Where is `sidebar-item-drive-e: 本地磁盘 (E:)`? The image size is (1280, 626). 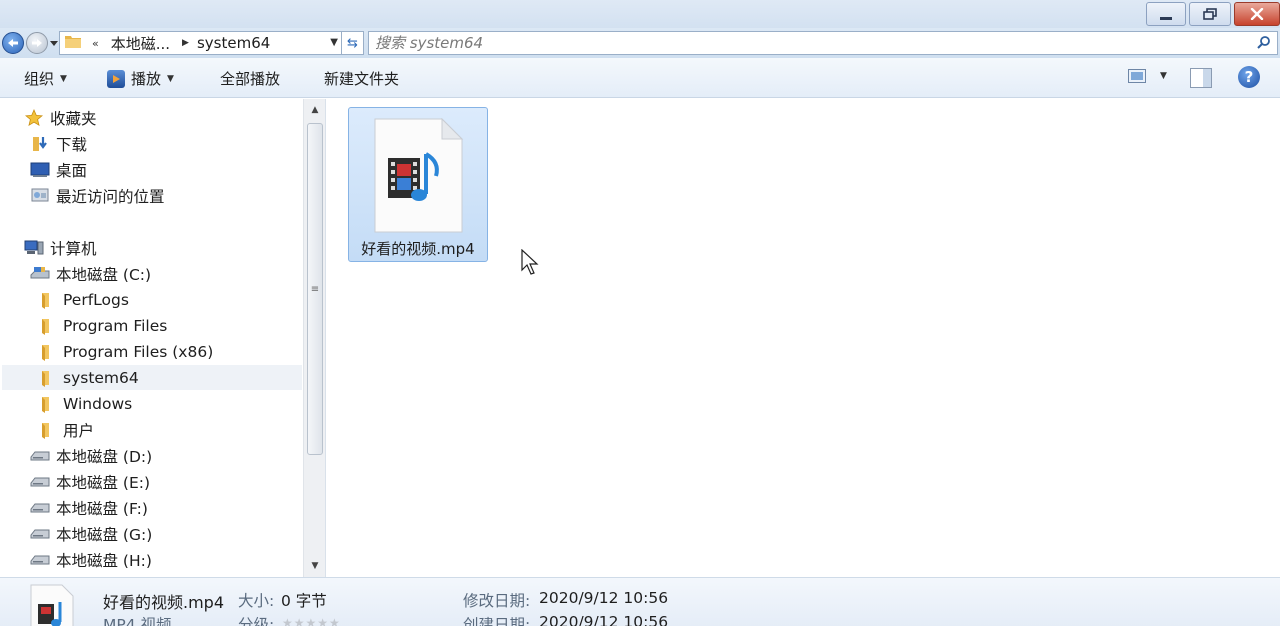
sidebar-item-drive-e: 本地磁盘 (E:) is located at coordinates (90, 482).